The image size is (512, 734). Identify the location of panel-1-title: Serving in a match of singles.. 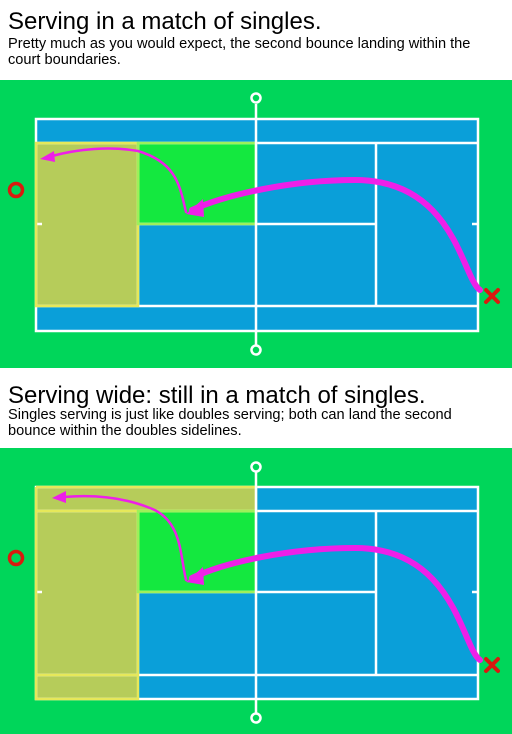
(165, 21).